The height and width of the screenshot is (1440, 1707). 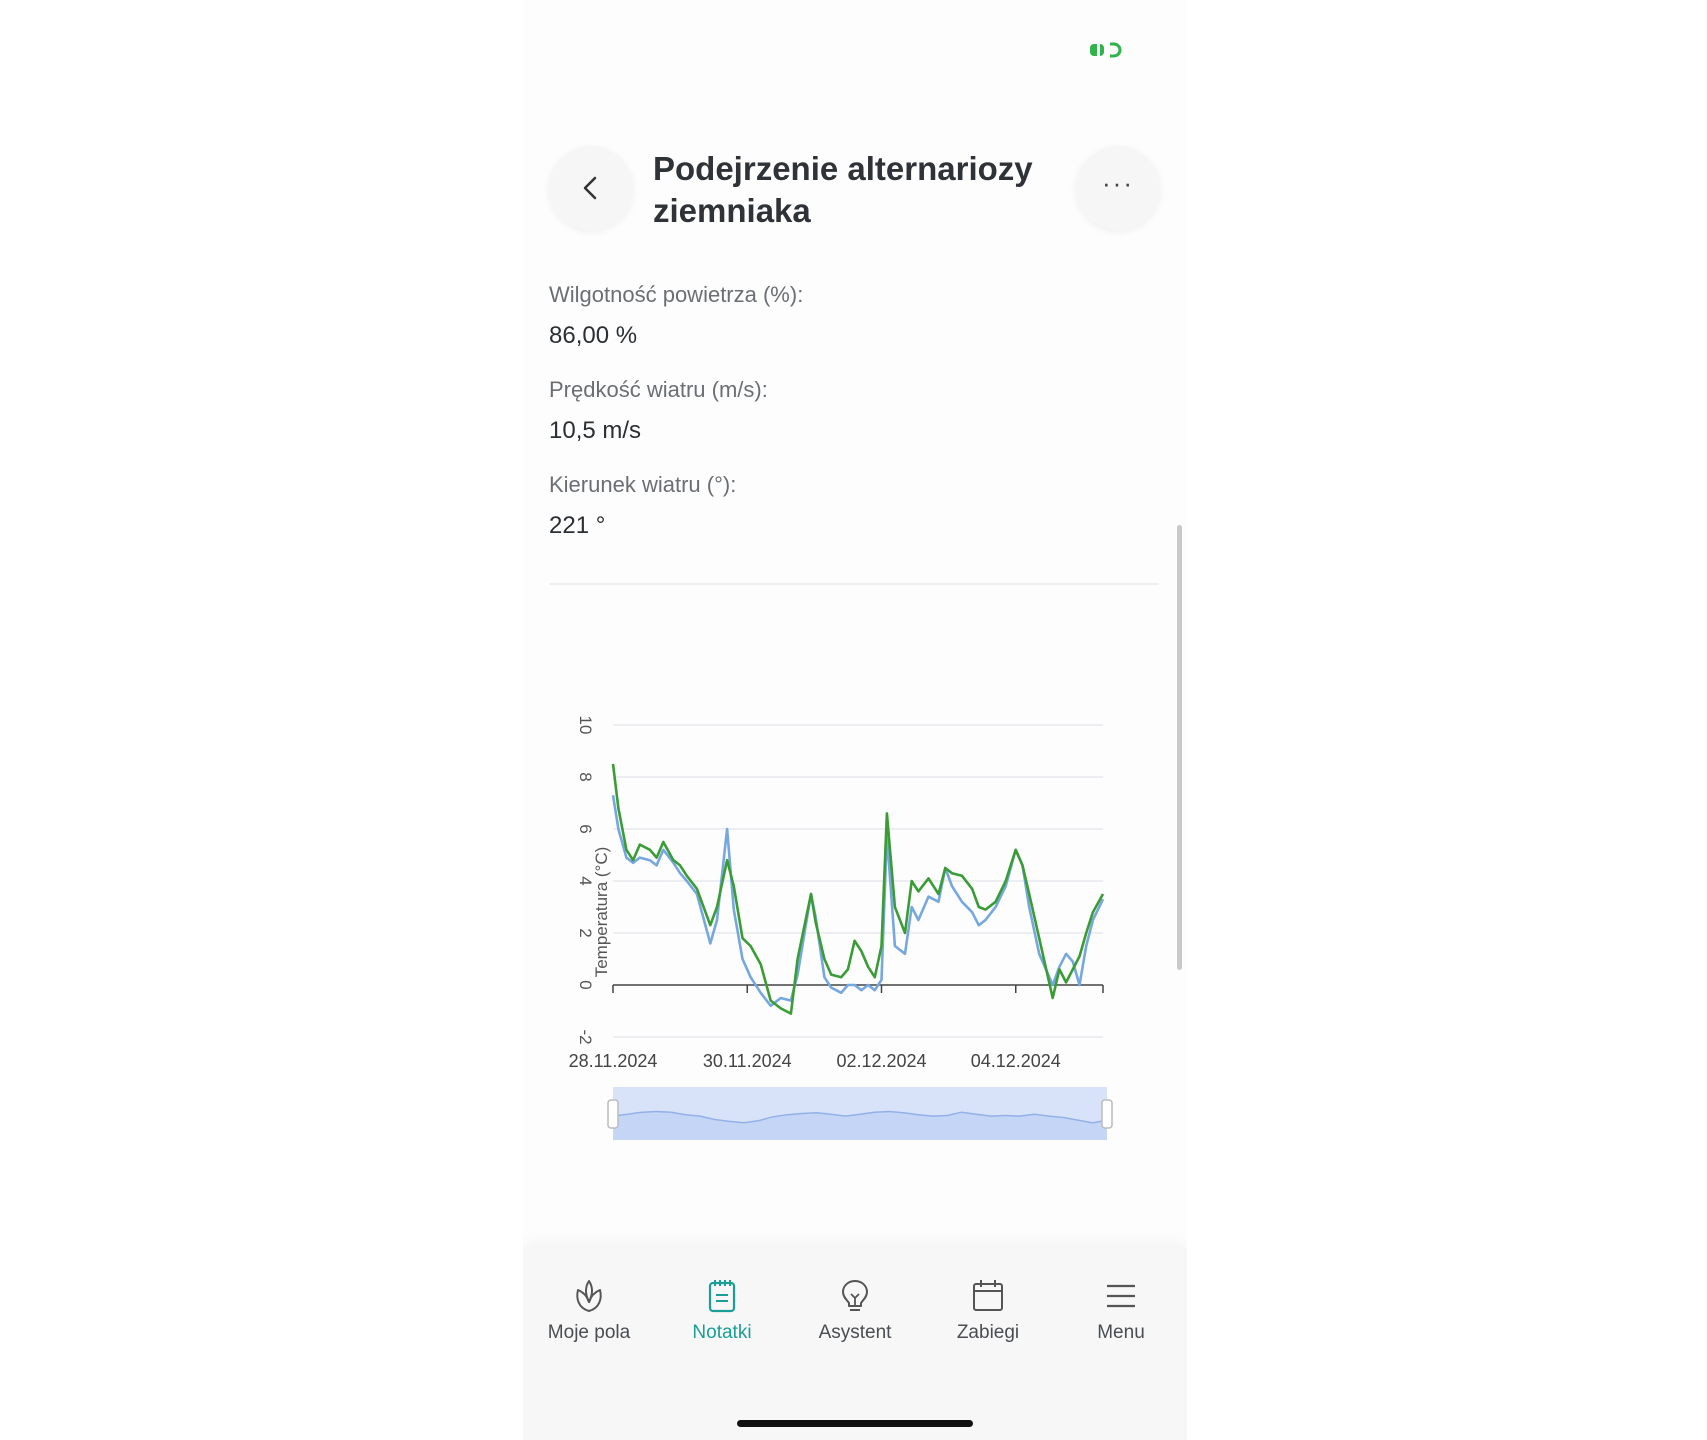 I want to click on wind-speed-value: 10,5 m/s, so click(x=595, y=430).